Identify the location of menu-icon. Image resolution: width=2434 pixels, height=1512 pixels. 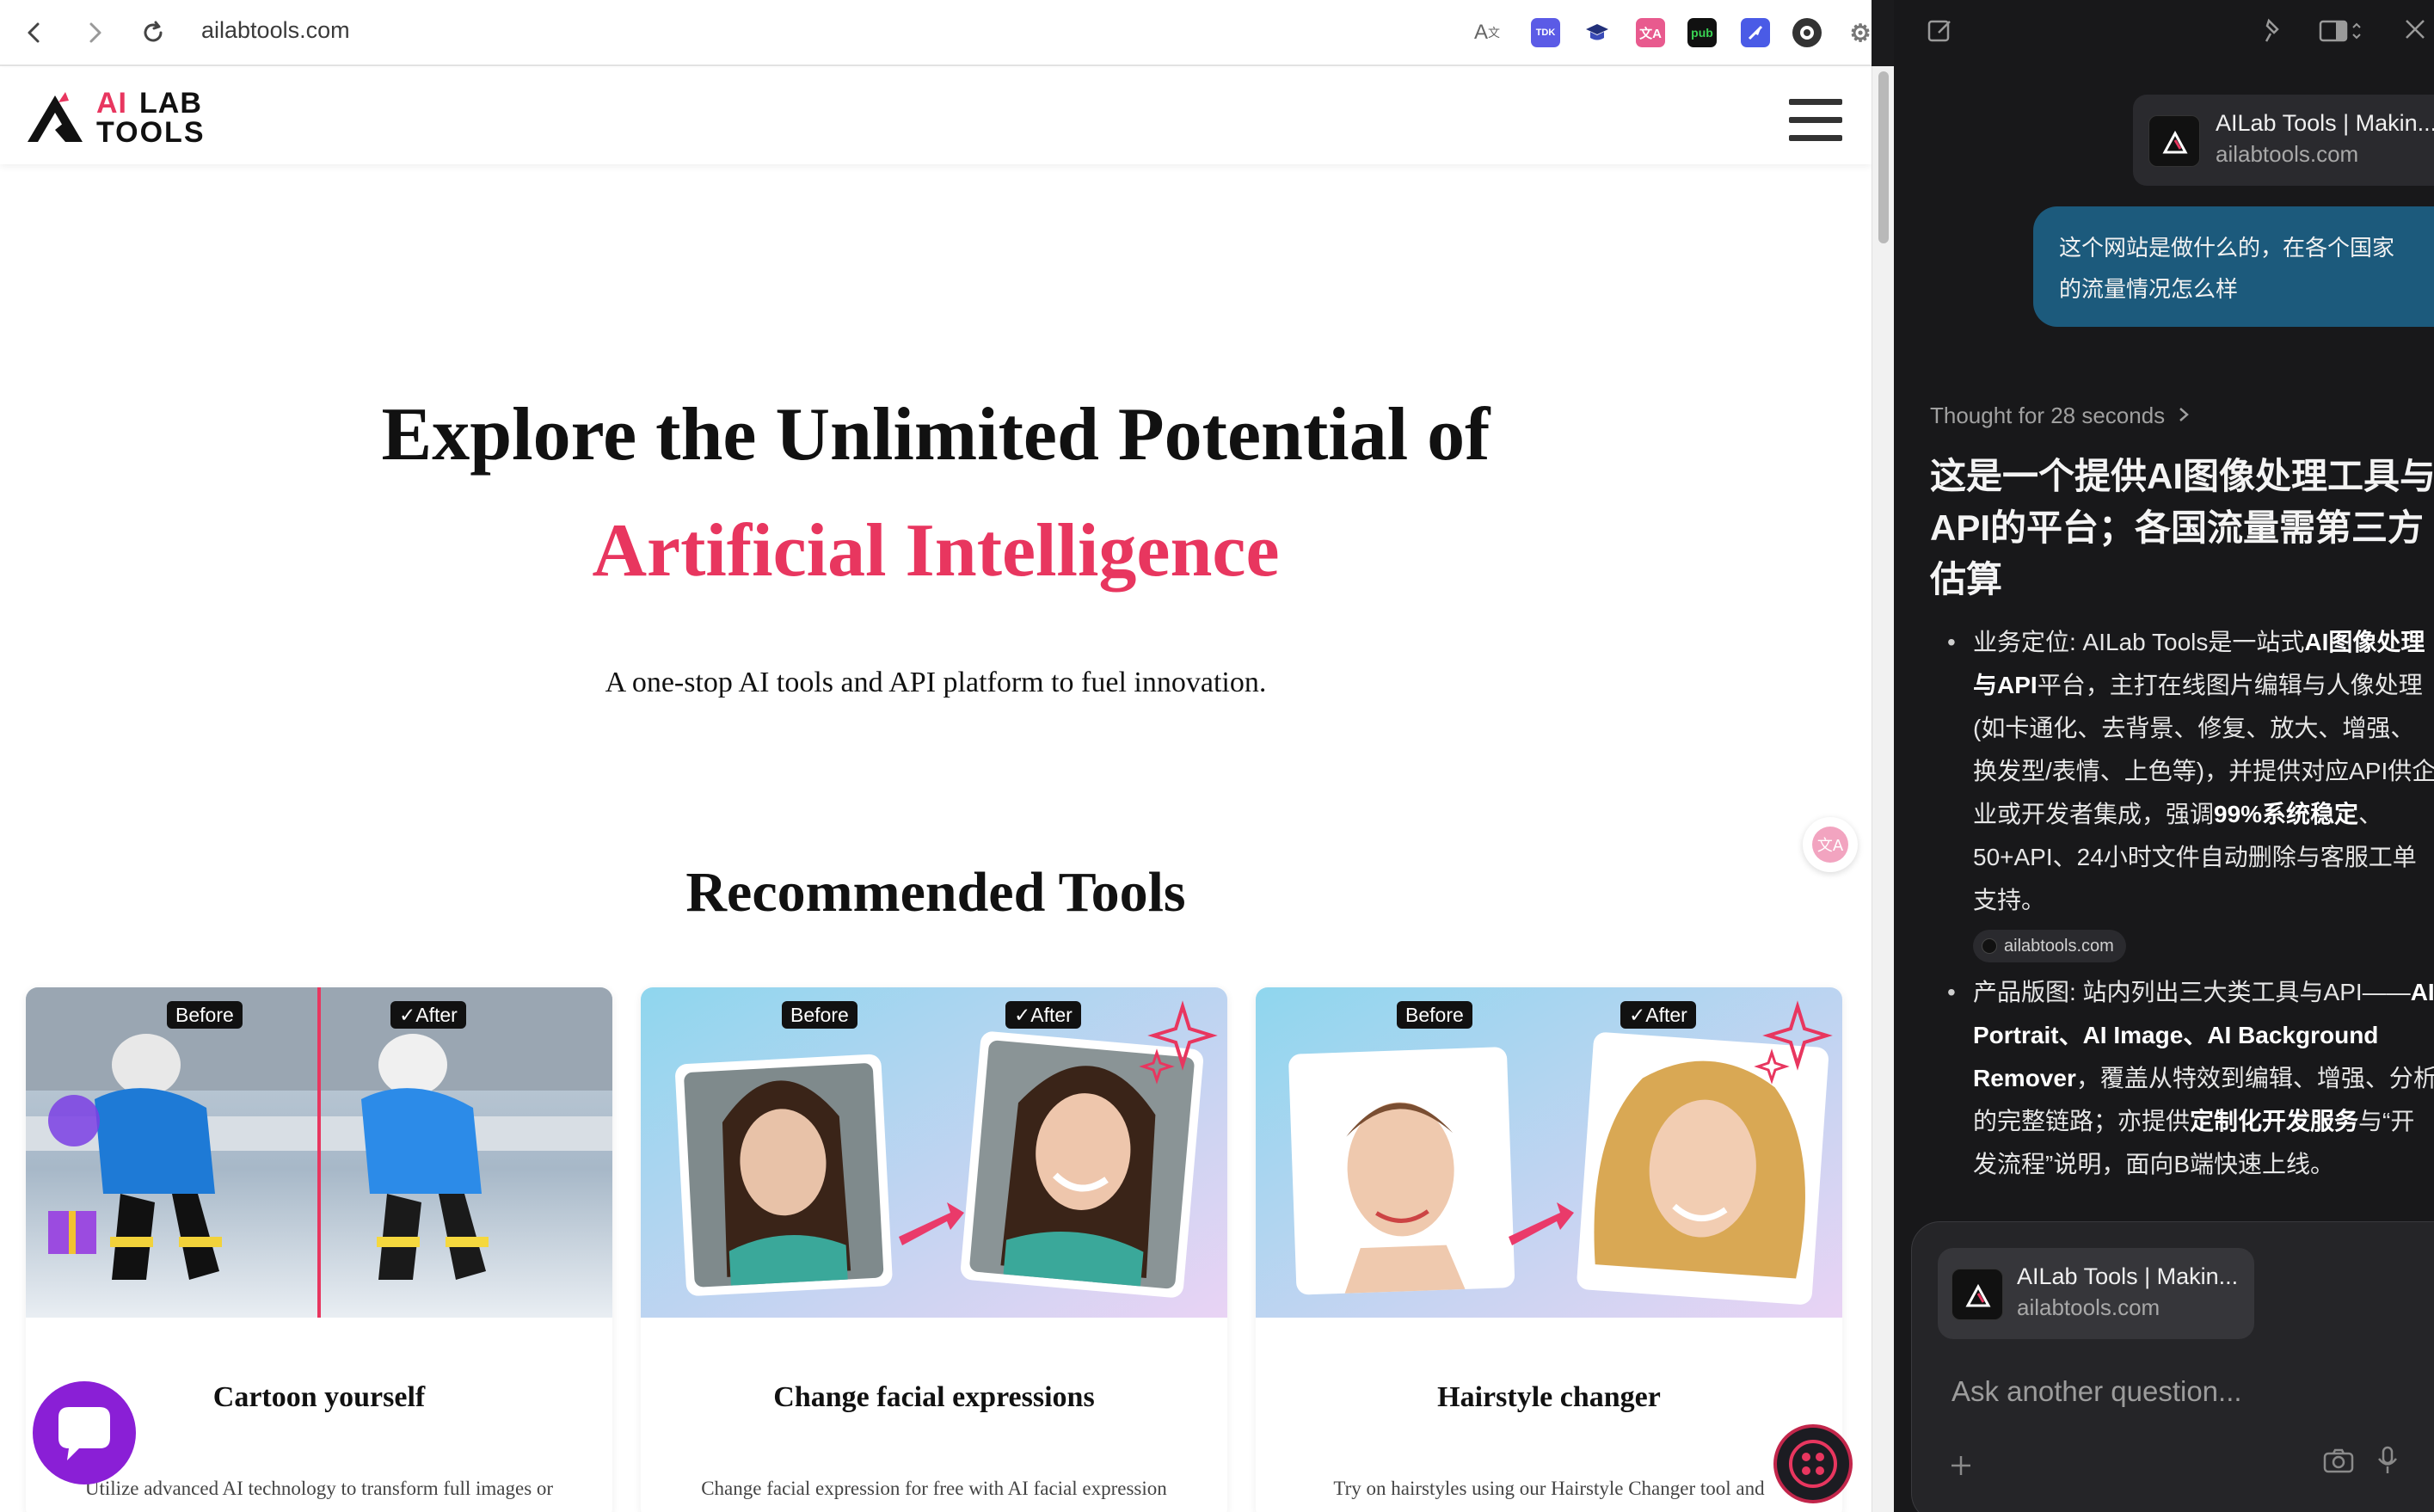
(1815, 121).